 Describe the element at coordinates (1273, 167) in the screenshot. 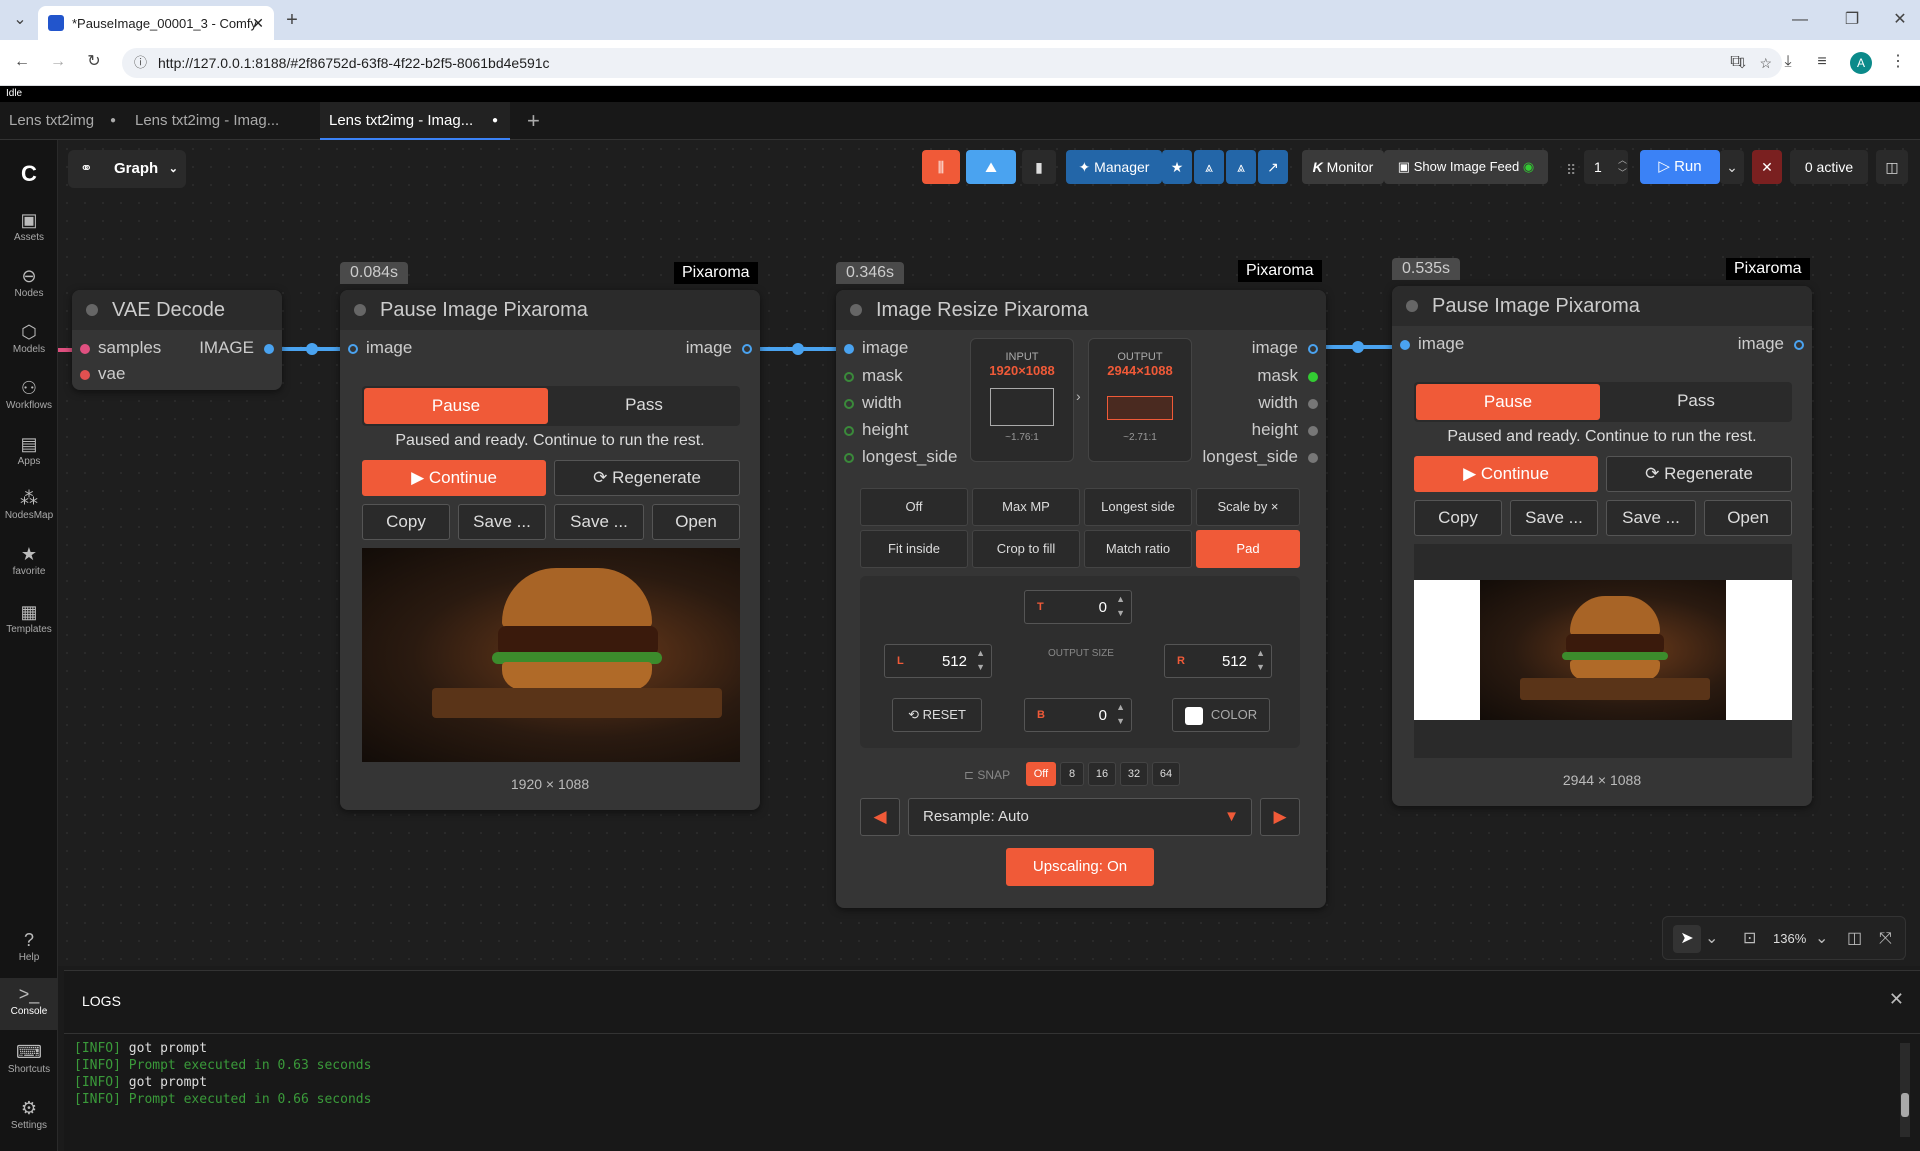

I see `share-icon: ↗` at that location.